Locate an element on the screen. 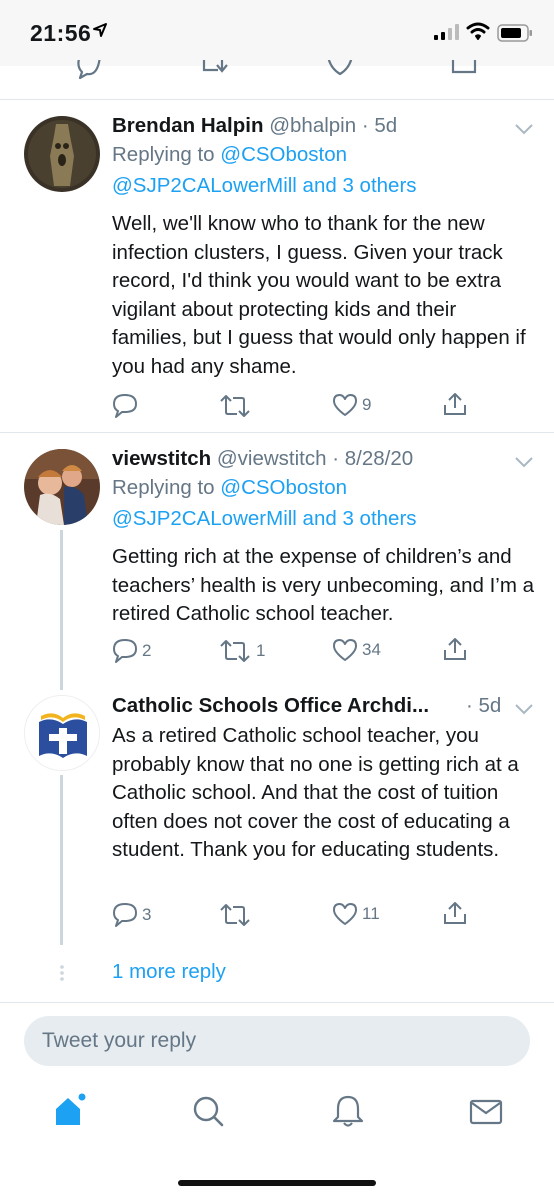  avatar-brendan-halpin is located at coordinates (62, 154).